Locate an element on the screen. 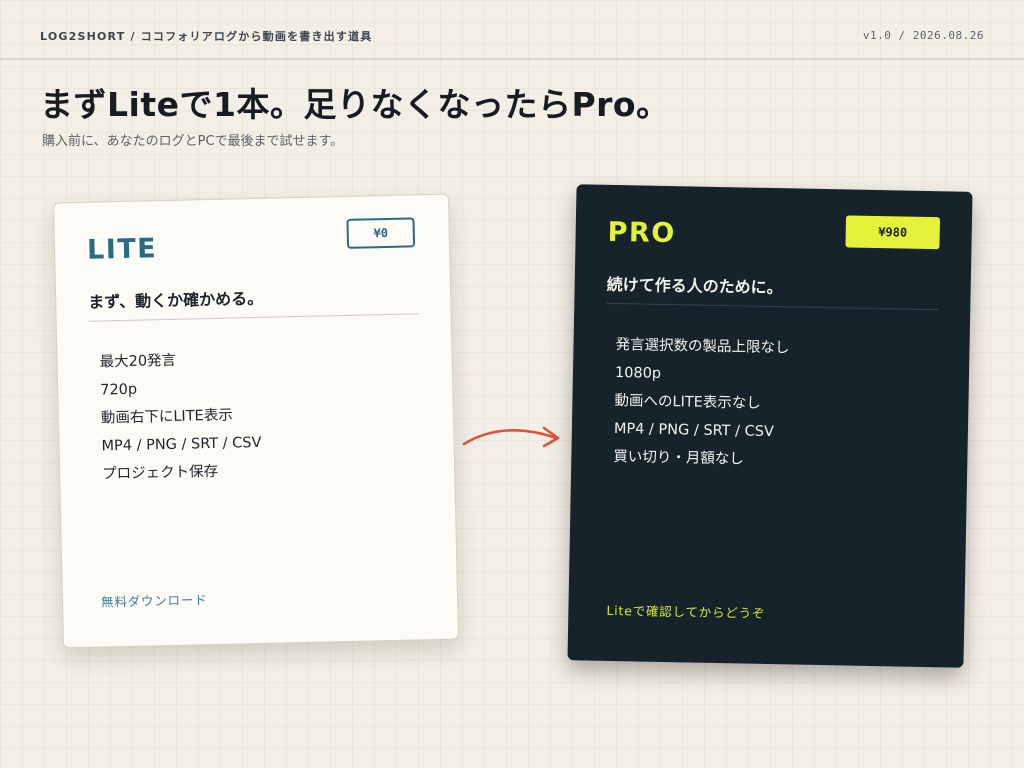 The width and height of the screenshot is (1024, 768). lite-feature-item: 720p is located at coordinates (119, 390).